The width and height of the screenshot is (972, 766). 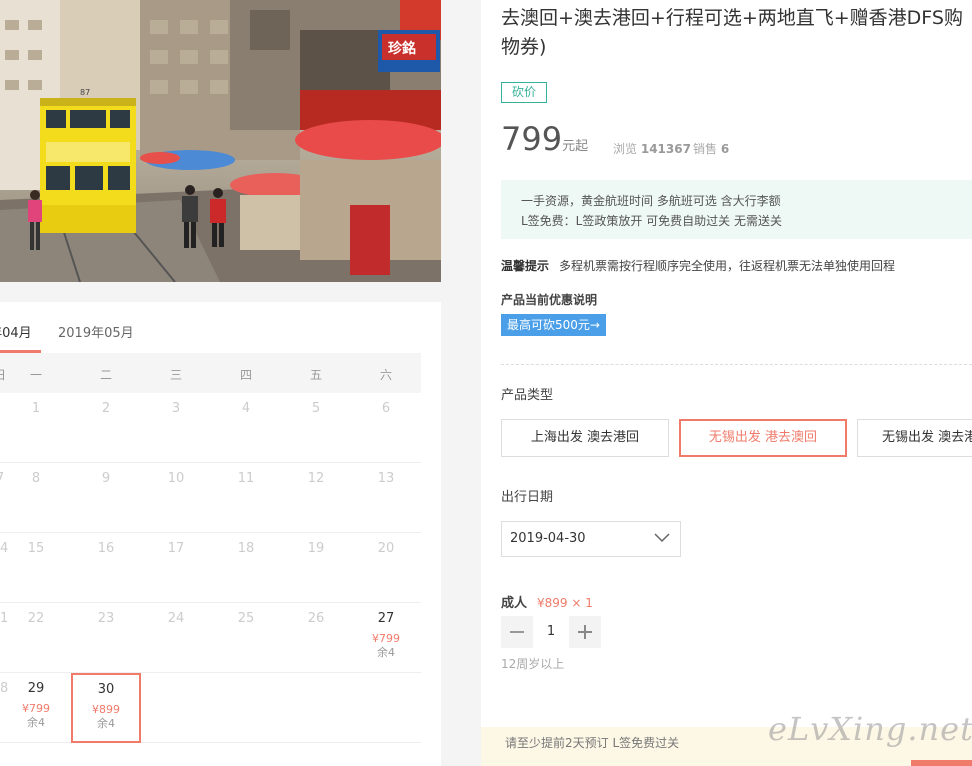 I want to click on calendar-day: 11, so click(x=246, y=498).